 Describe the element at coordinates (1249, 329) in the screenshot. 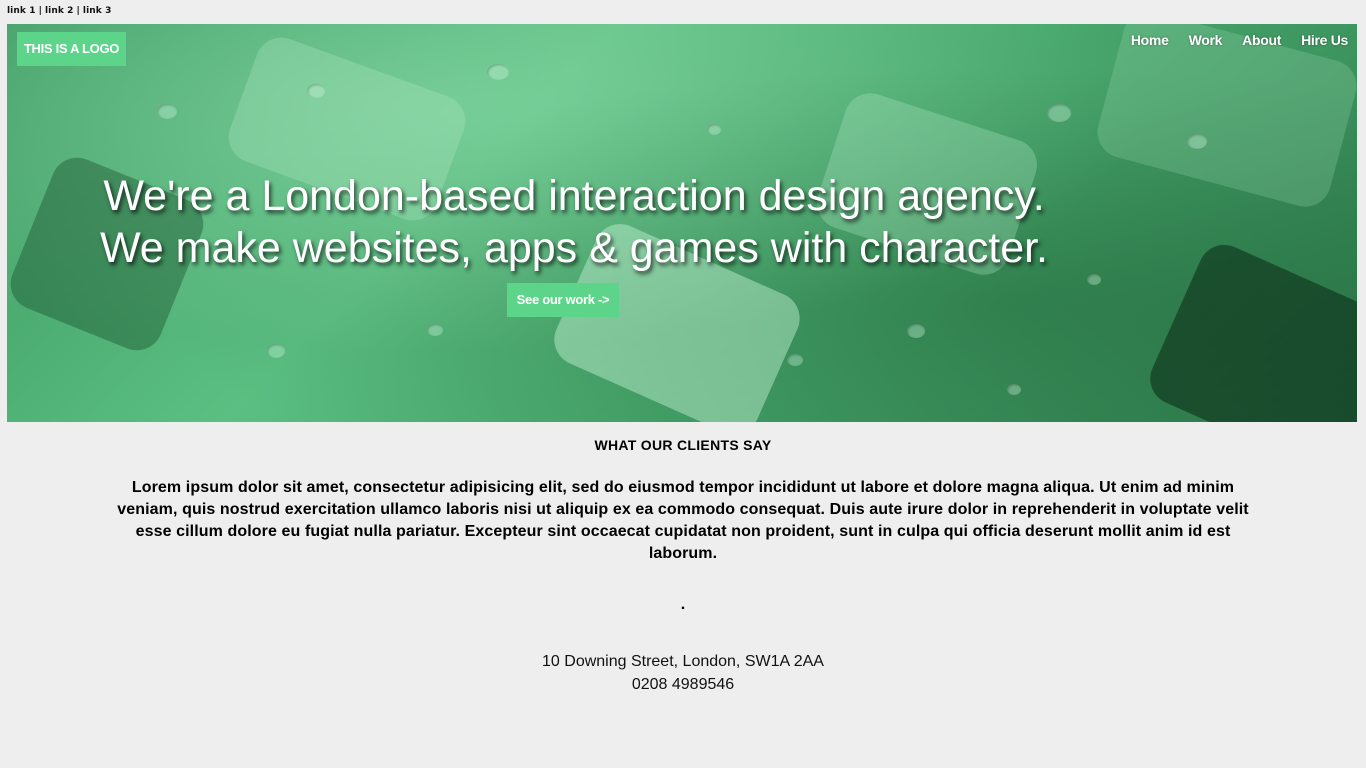

I see `hero-bg-shape` at that location.